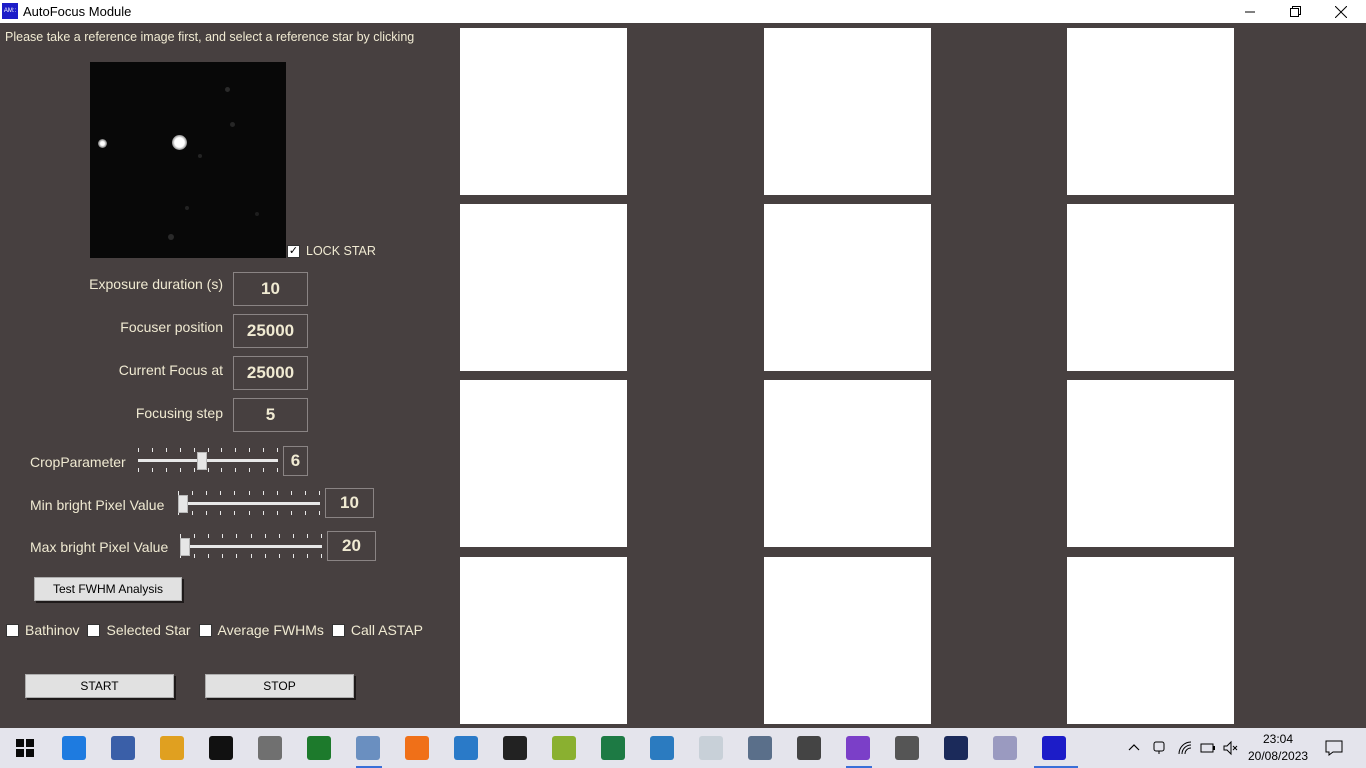  Describe the element at coordinates (270, 331) in the screenshot. I see `focuser-position-field: 25000` at that location.